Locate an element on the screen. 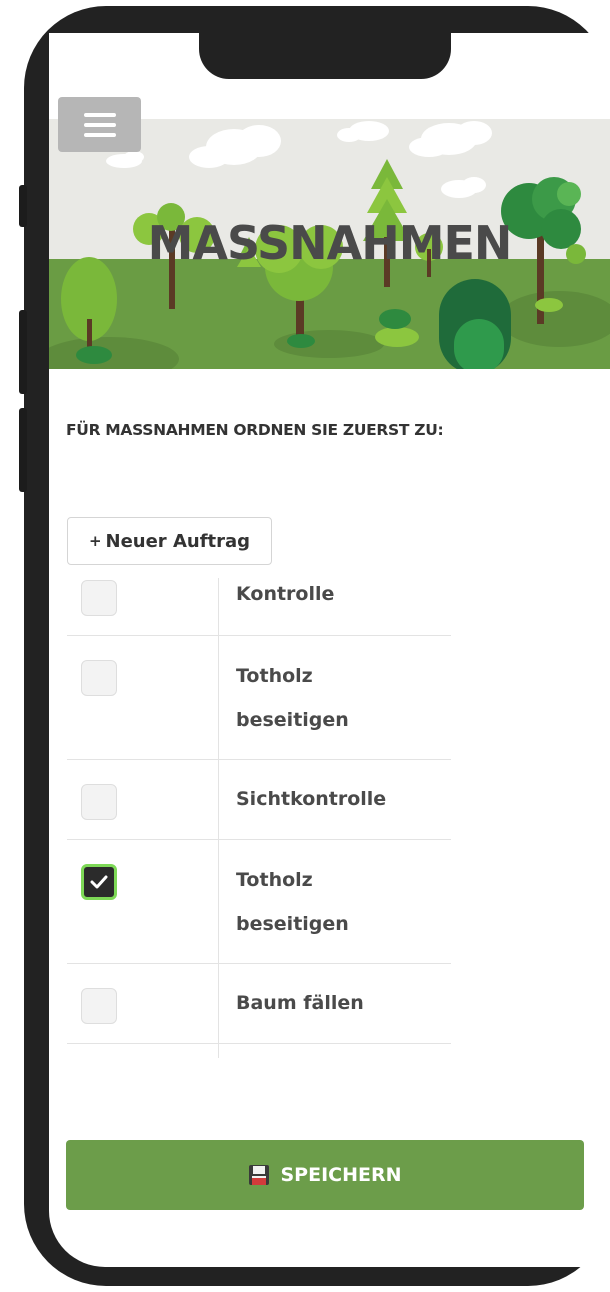  checkmark-icon is located at coordinates (99, 882).